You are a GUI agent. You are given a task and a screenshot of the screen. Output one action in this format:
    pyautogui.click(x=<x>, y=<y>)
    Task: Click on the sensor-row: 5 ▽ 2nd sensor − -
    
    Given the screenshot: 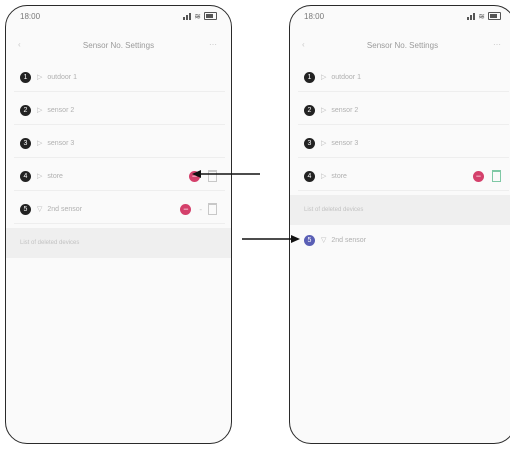 What is the action you would take?
    pyautogui.click(x=119, y=209)
    